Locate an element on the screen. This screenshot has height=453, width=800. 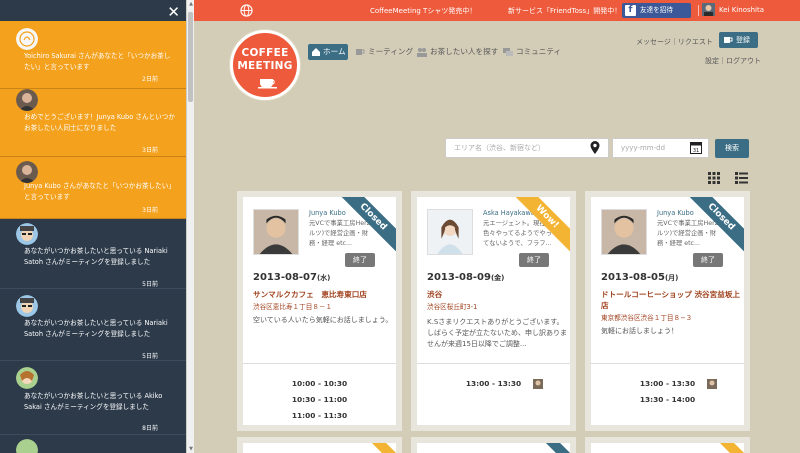
notification-time: 3日前 is located at coordinates (150, 150).